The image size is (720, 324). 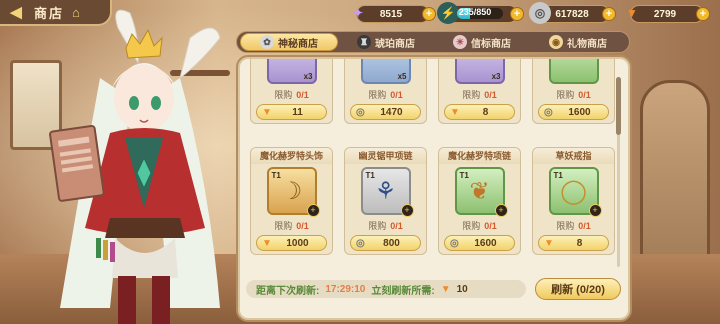 What do you see at coordinates (618, 106) in the screenshot?
I see `scrollbar-thumb` at bounding box center [618, 106].